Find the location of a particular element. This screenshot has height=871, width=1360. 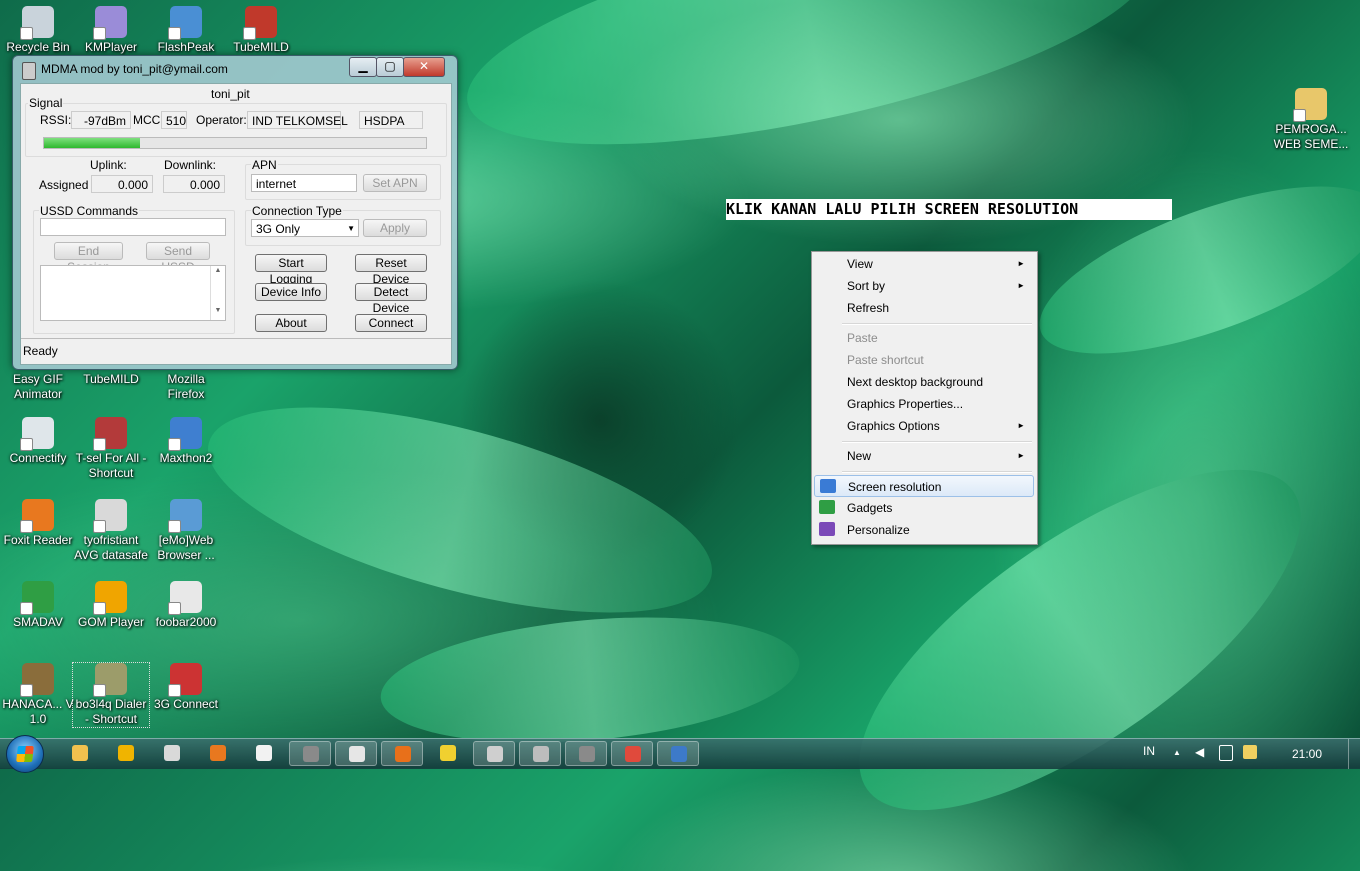

show-desktop-button is located at coordinates (1354, 754).